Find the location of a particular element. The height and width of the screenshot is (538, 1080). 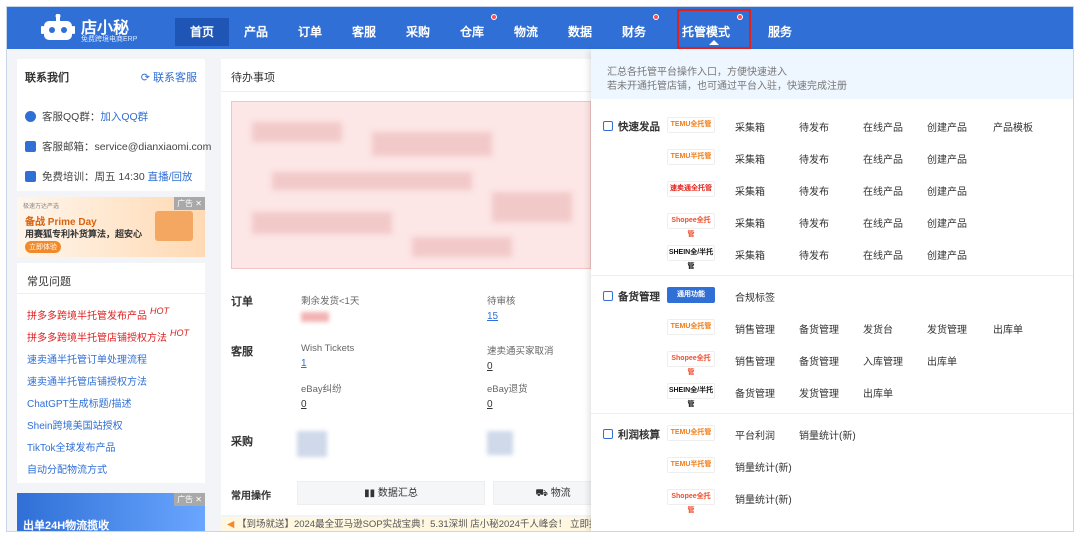

faq-link: ChatGPT生成标题/描述 is located at coordinates (79, 402).